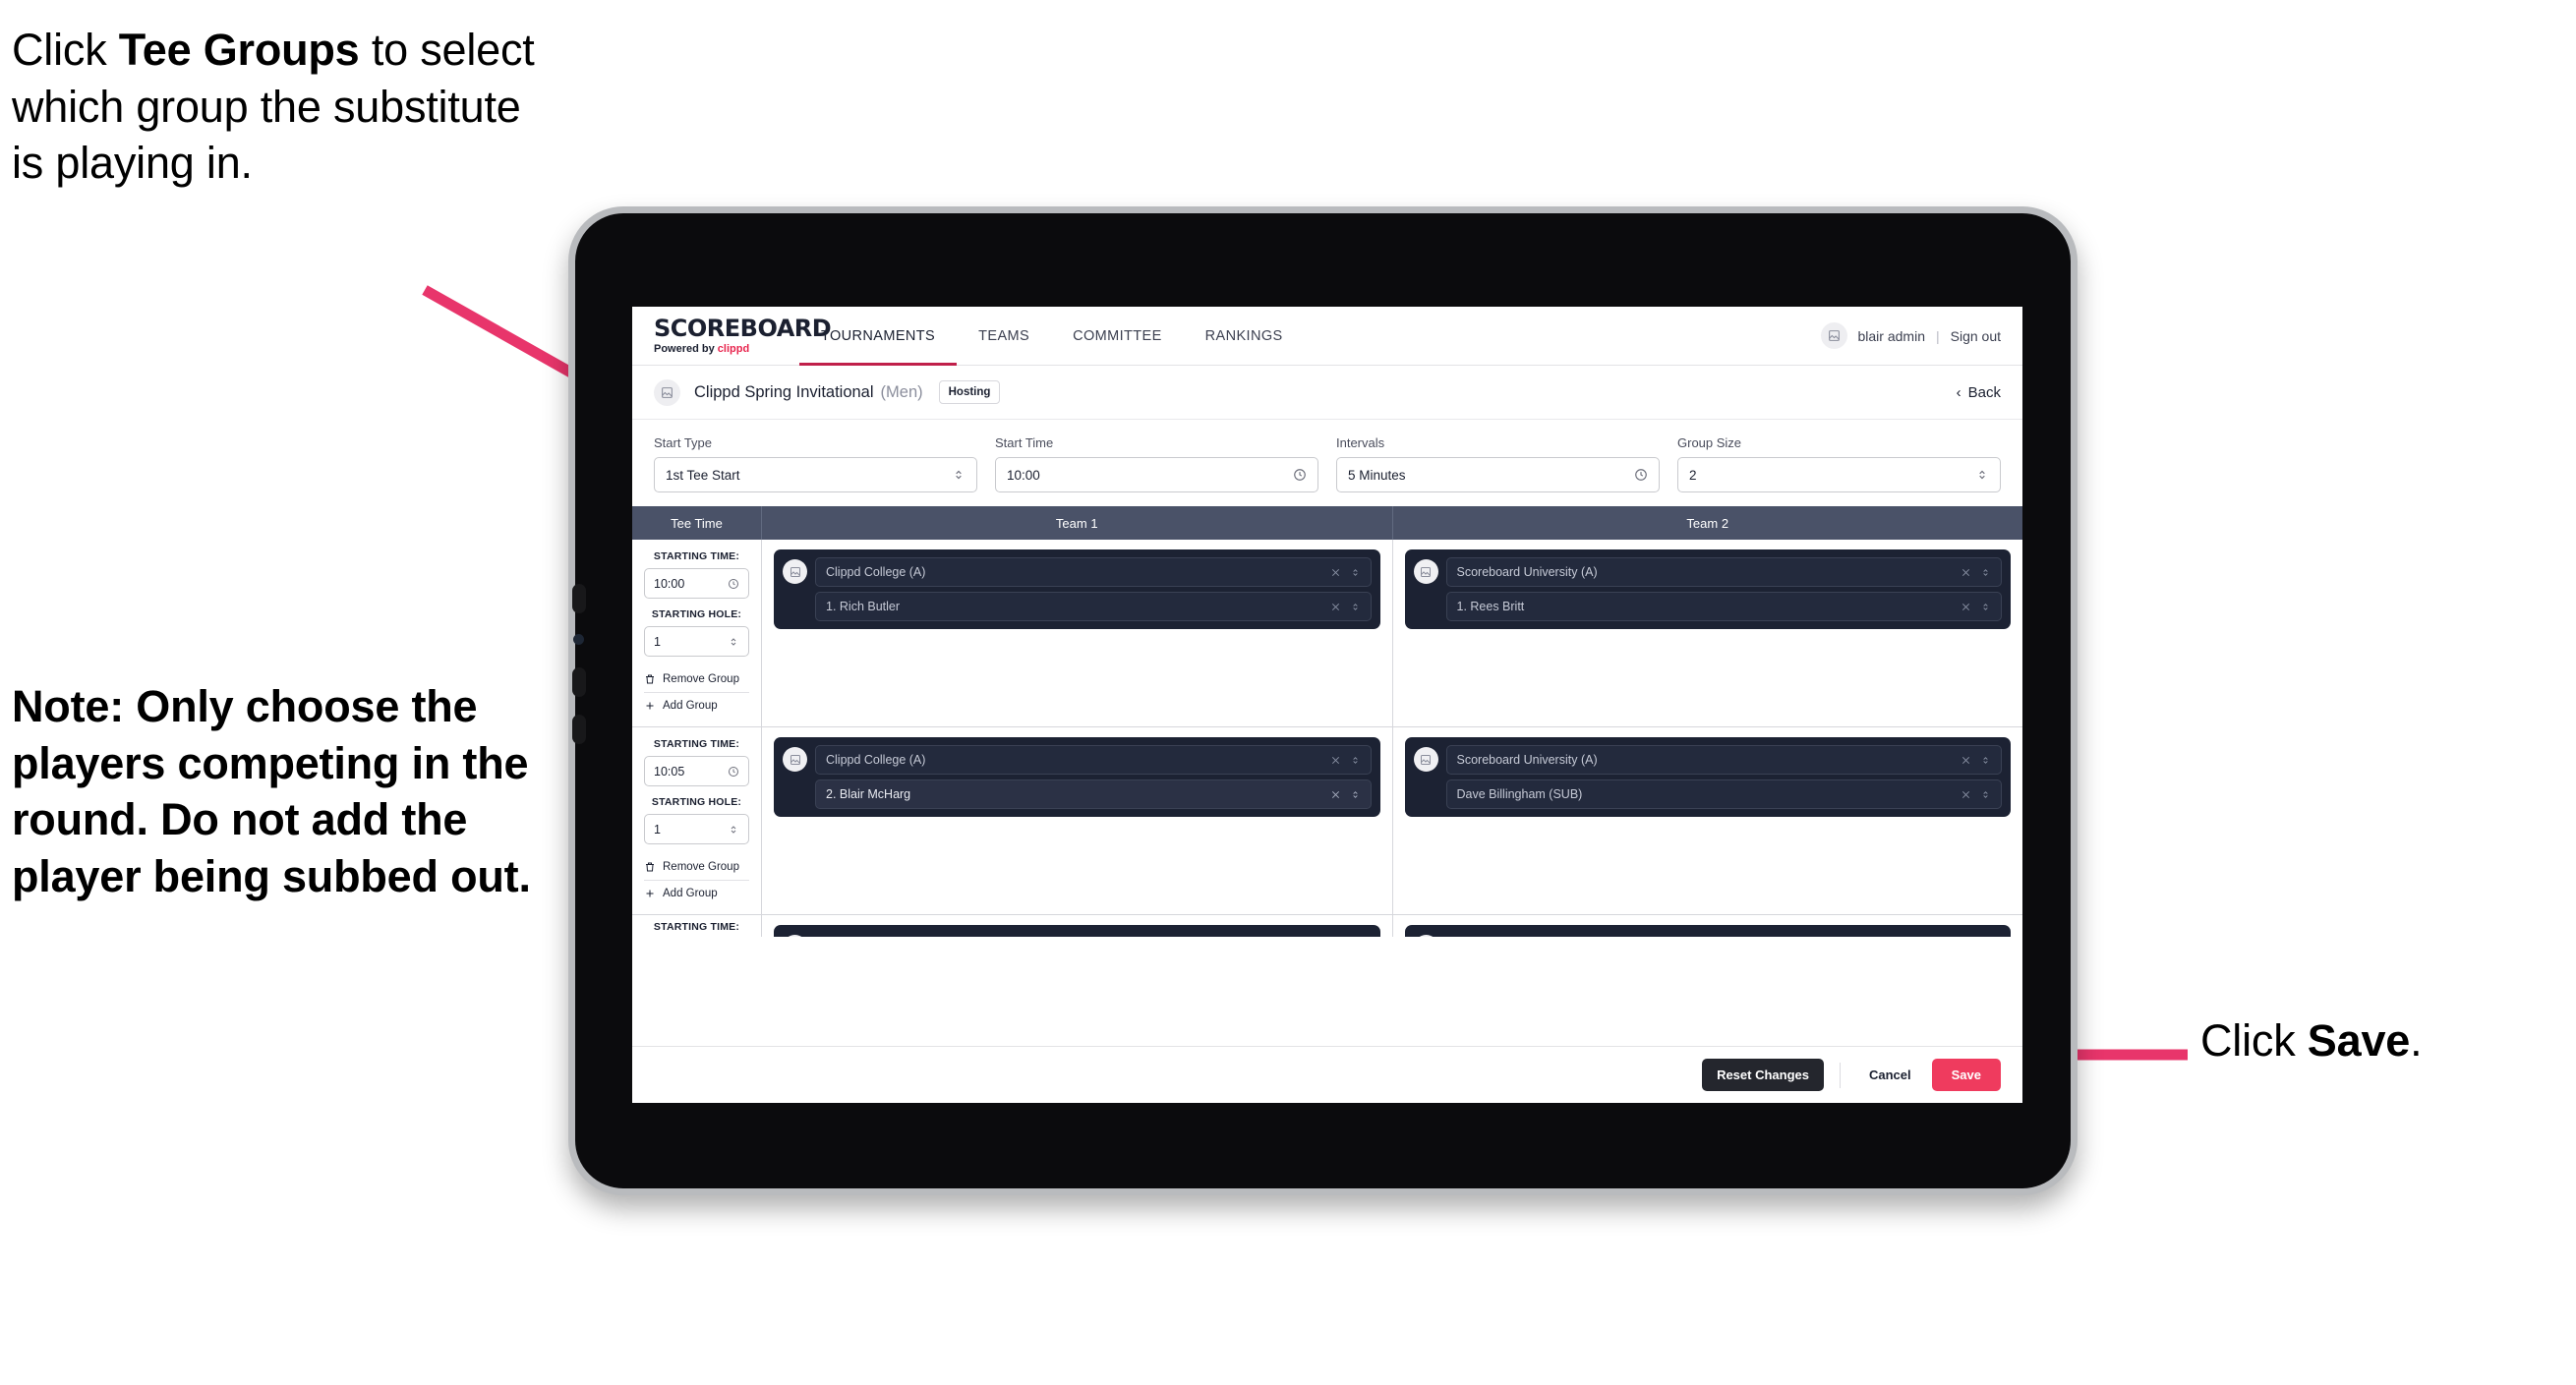 Image resolution: width=2576 pixels, height=1385 pixels. Describe the element at coordinates (696, 771) in the screenshot. I see `starting-time-input: 10:05` at that location.